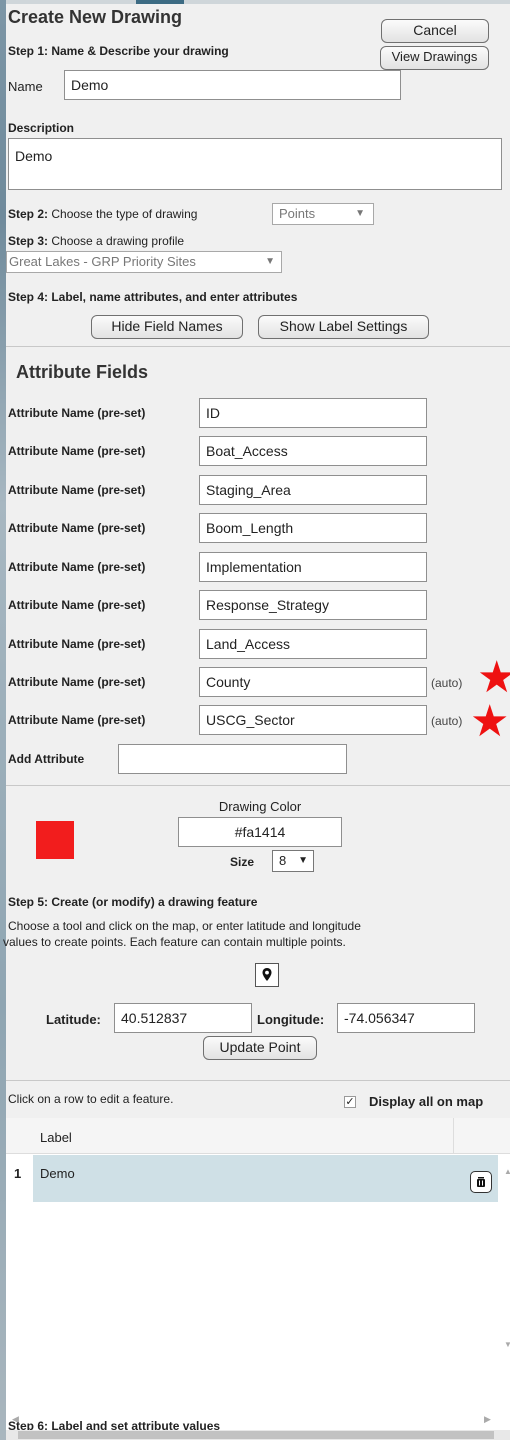 The height and width of the screenshot is (1440, 510). Describe the element at coordinates (103, 214) in the screenshot. I see `step2-label: Step 2: Choose the type of drawing` at that location.